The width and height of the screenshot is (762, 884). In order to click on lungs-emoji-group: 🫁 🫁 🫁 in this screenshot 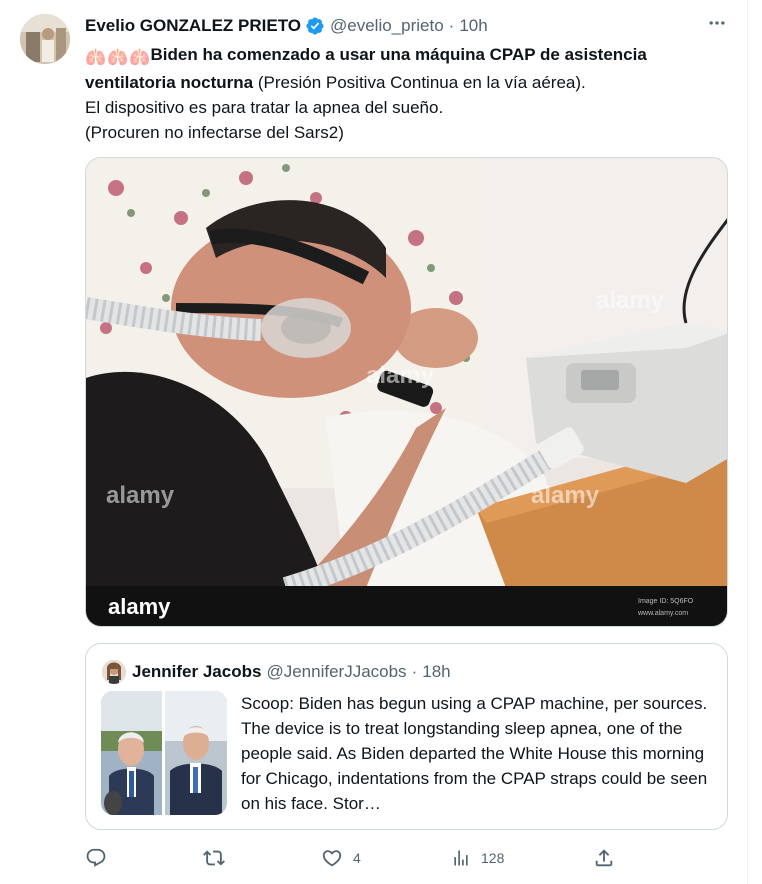, I will do `click(118, 57)`.